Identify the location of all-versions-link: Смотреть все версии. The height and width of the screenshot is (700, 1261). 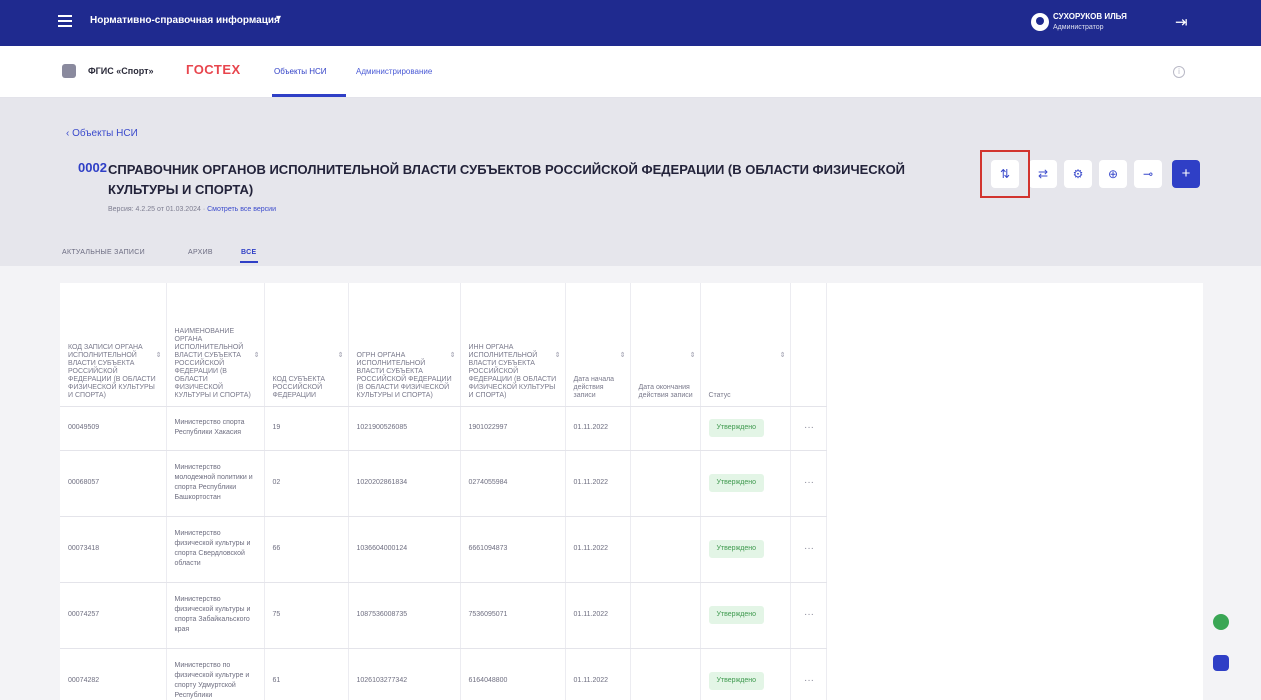
(241, 209).